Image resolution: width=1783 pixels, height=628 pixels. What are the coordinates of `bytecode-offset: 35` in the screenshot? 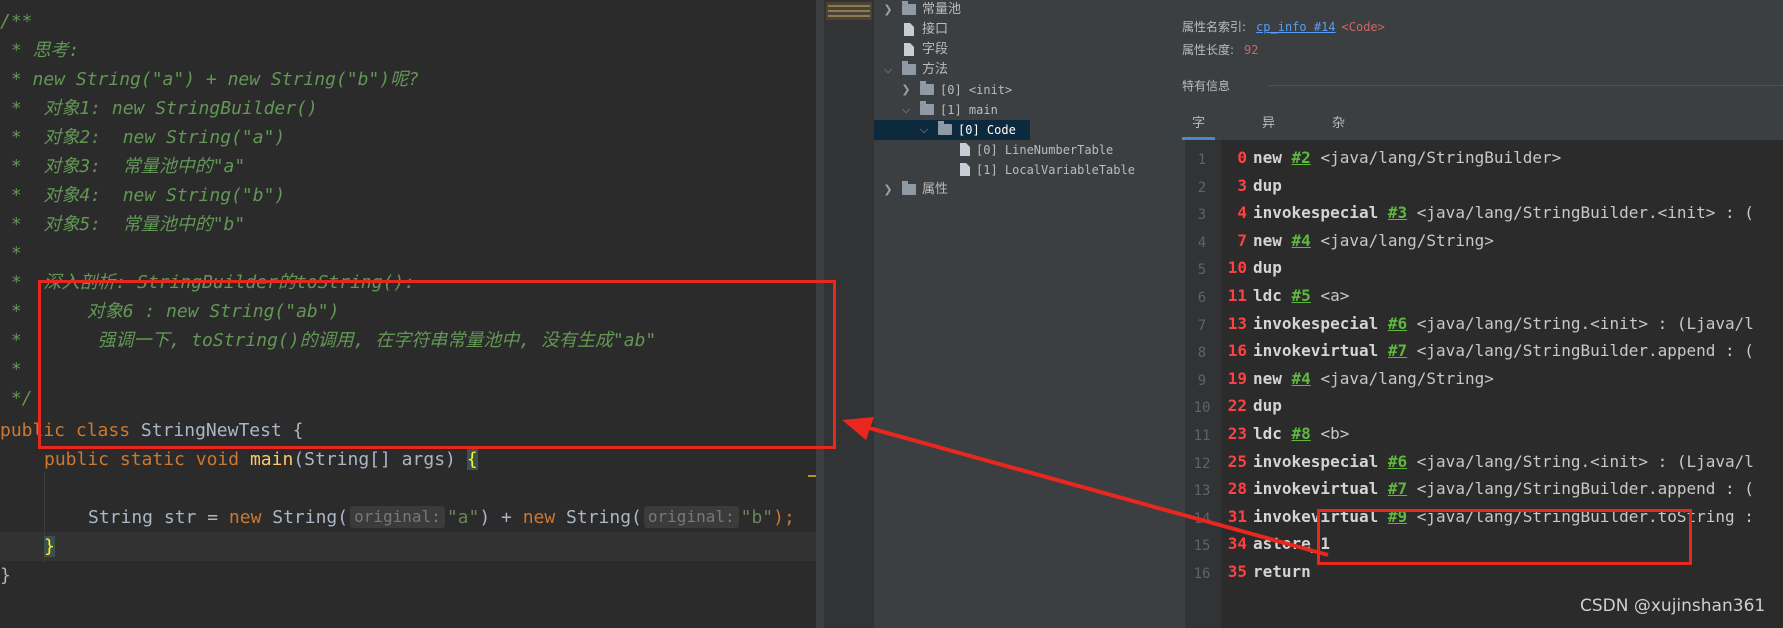 It's located at (1237, 571).